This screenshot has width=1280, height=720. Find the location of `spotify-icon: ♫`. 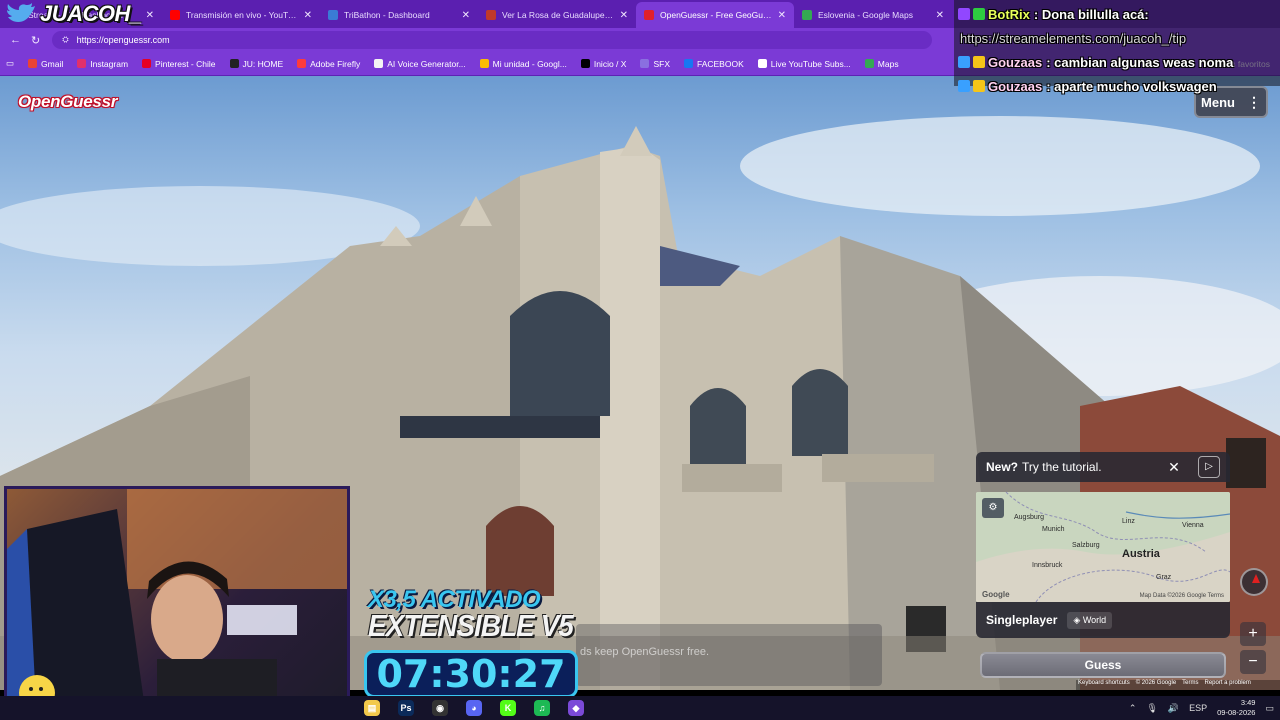

spotify-icon: ♫ is located at coordinates (542, 708).